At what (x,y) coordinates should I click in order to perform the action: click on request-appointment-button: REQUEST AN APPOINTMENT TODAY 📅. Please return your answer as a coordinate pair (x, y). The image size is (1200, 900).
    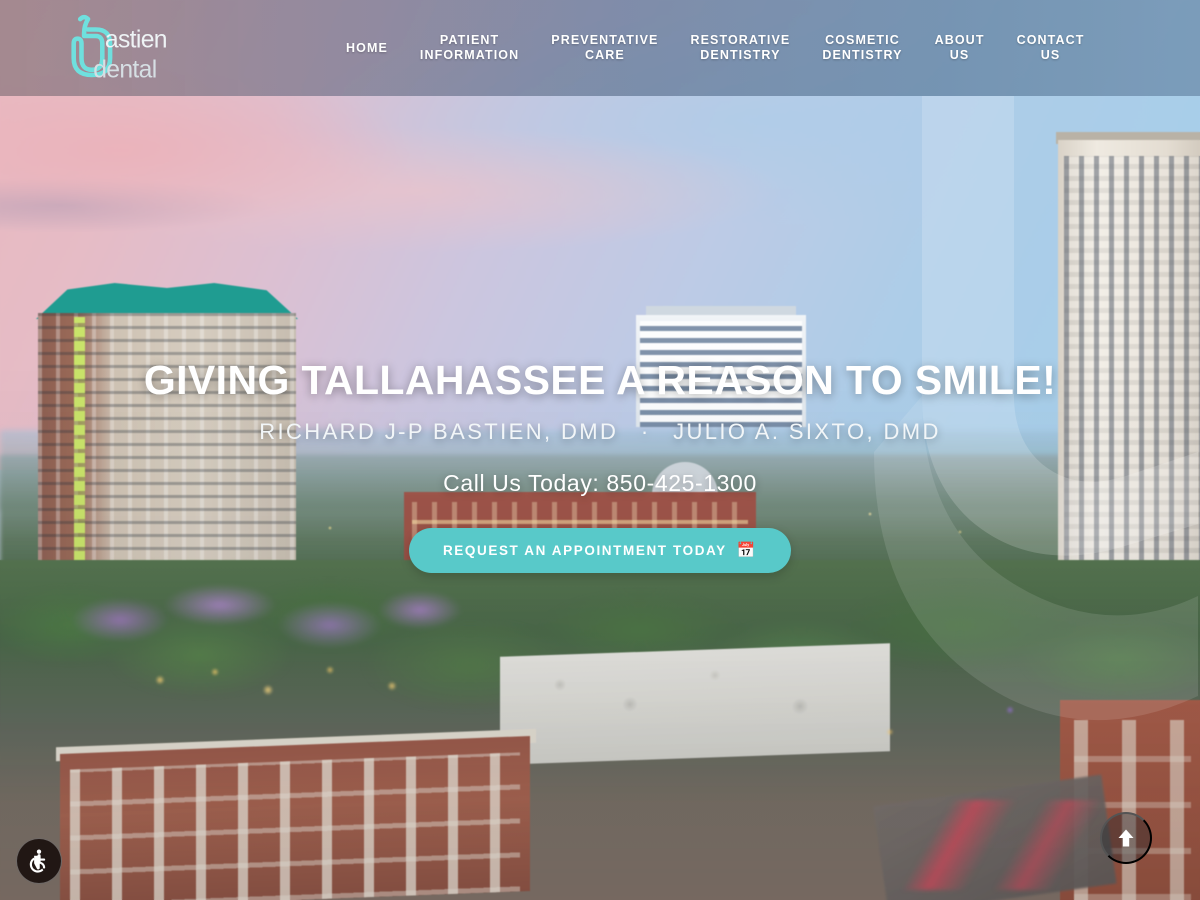
    Looking at the image, I should click on (600, 550).